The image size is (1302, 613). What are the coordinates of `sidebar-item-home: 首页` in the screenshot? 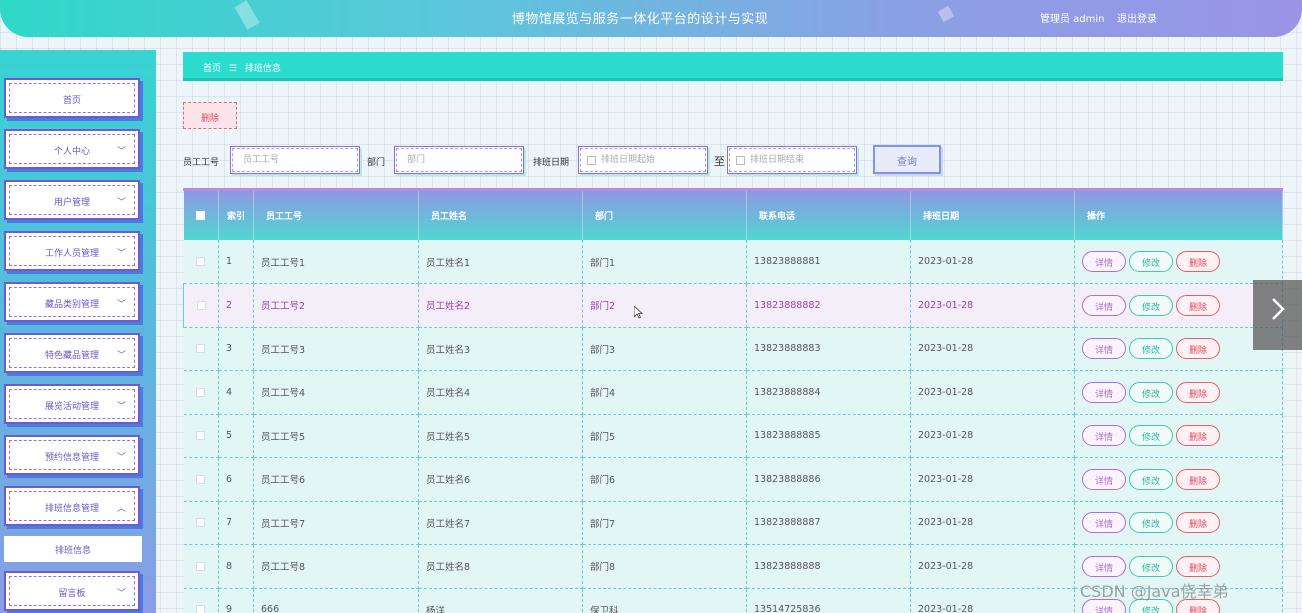 It's located at (72, 98).